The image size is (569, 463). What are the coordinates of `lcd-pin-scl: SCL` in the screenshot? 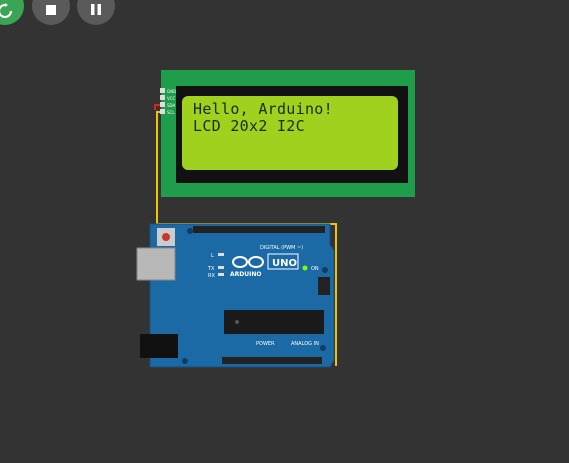 It's located at (171, 112).